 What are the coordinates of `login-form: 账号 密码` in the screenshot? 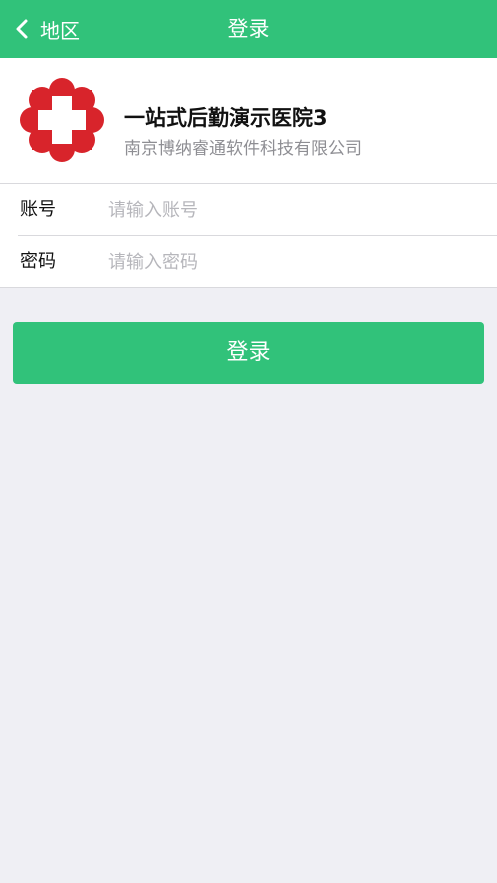 It's located at (248, 235).